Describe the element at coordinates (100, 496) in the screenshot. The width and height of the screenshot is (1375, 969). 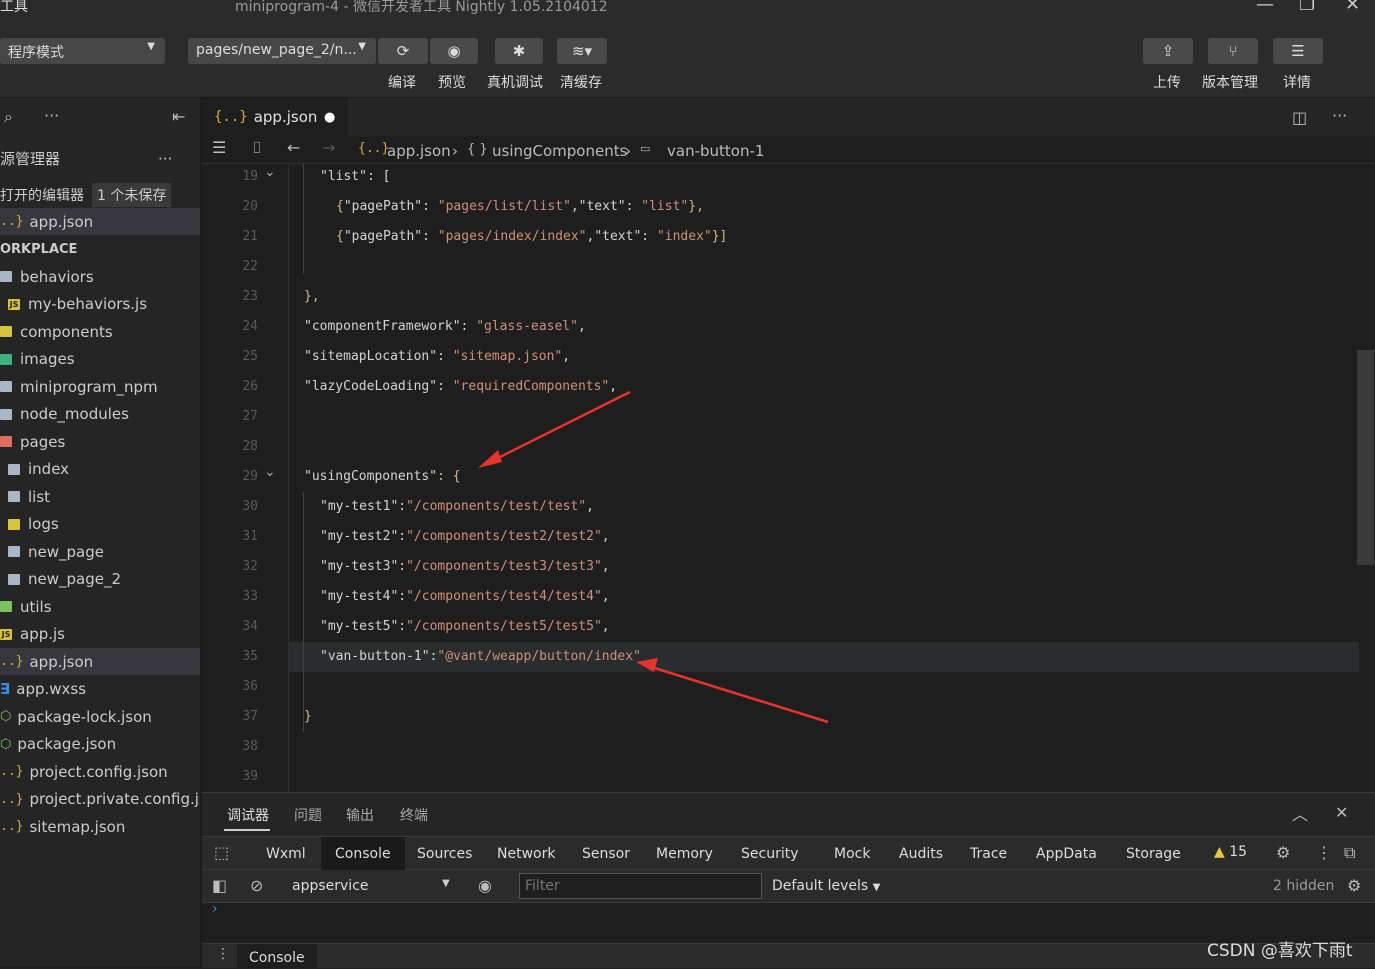
I see `tree-item: list` at that location.